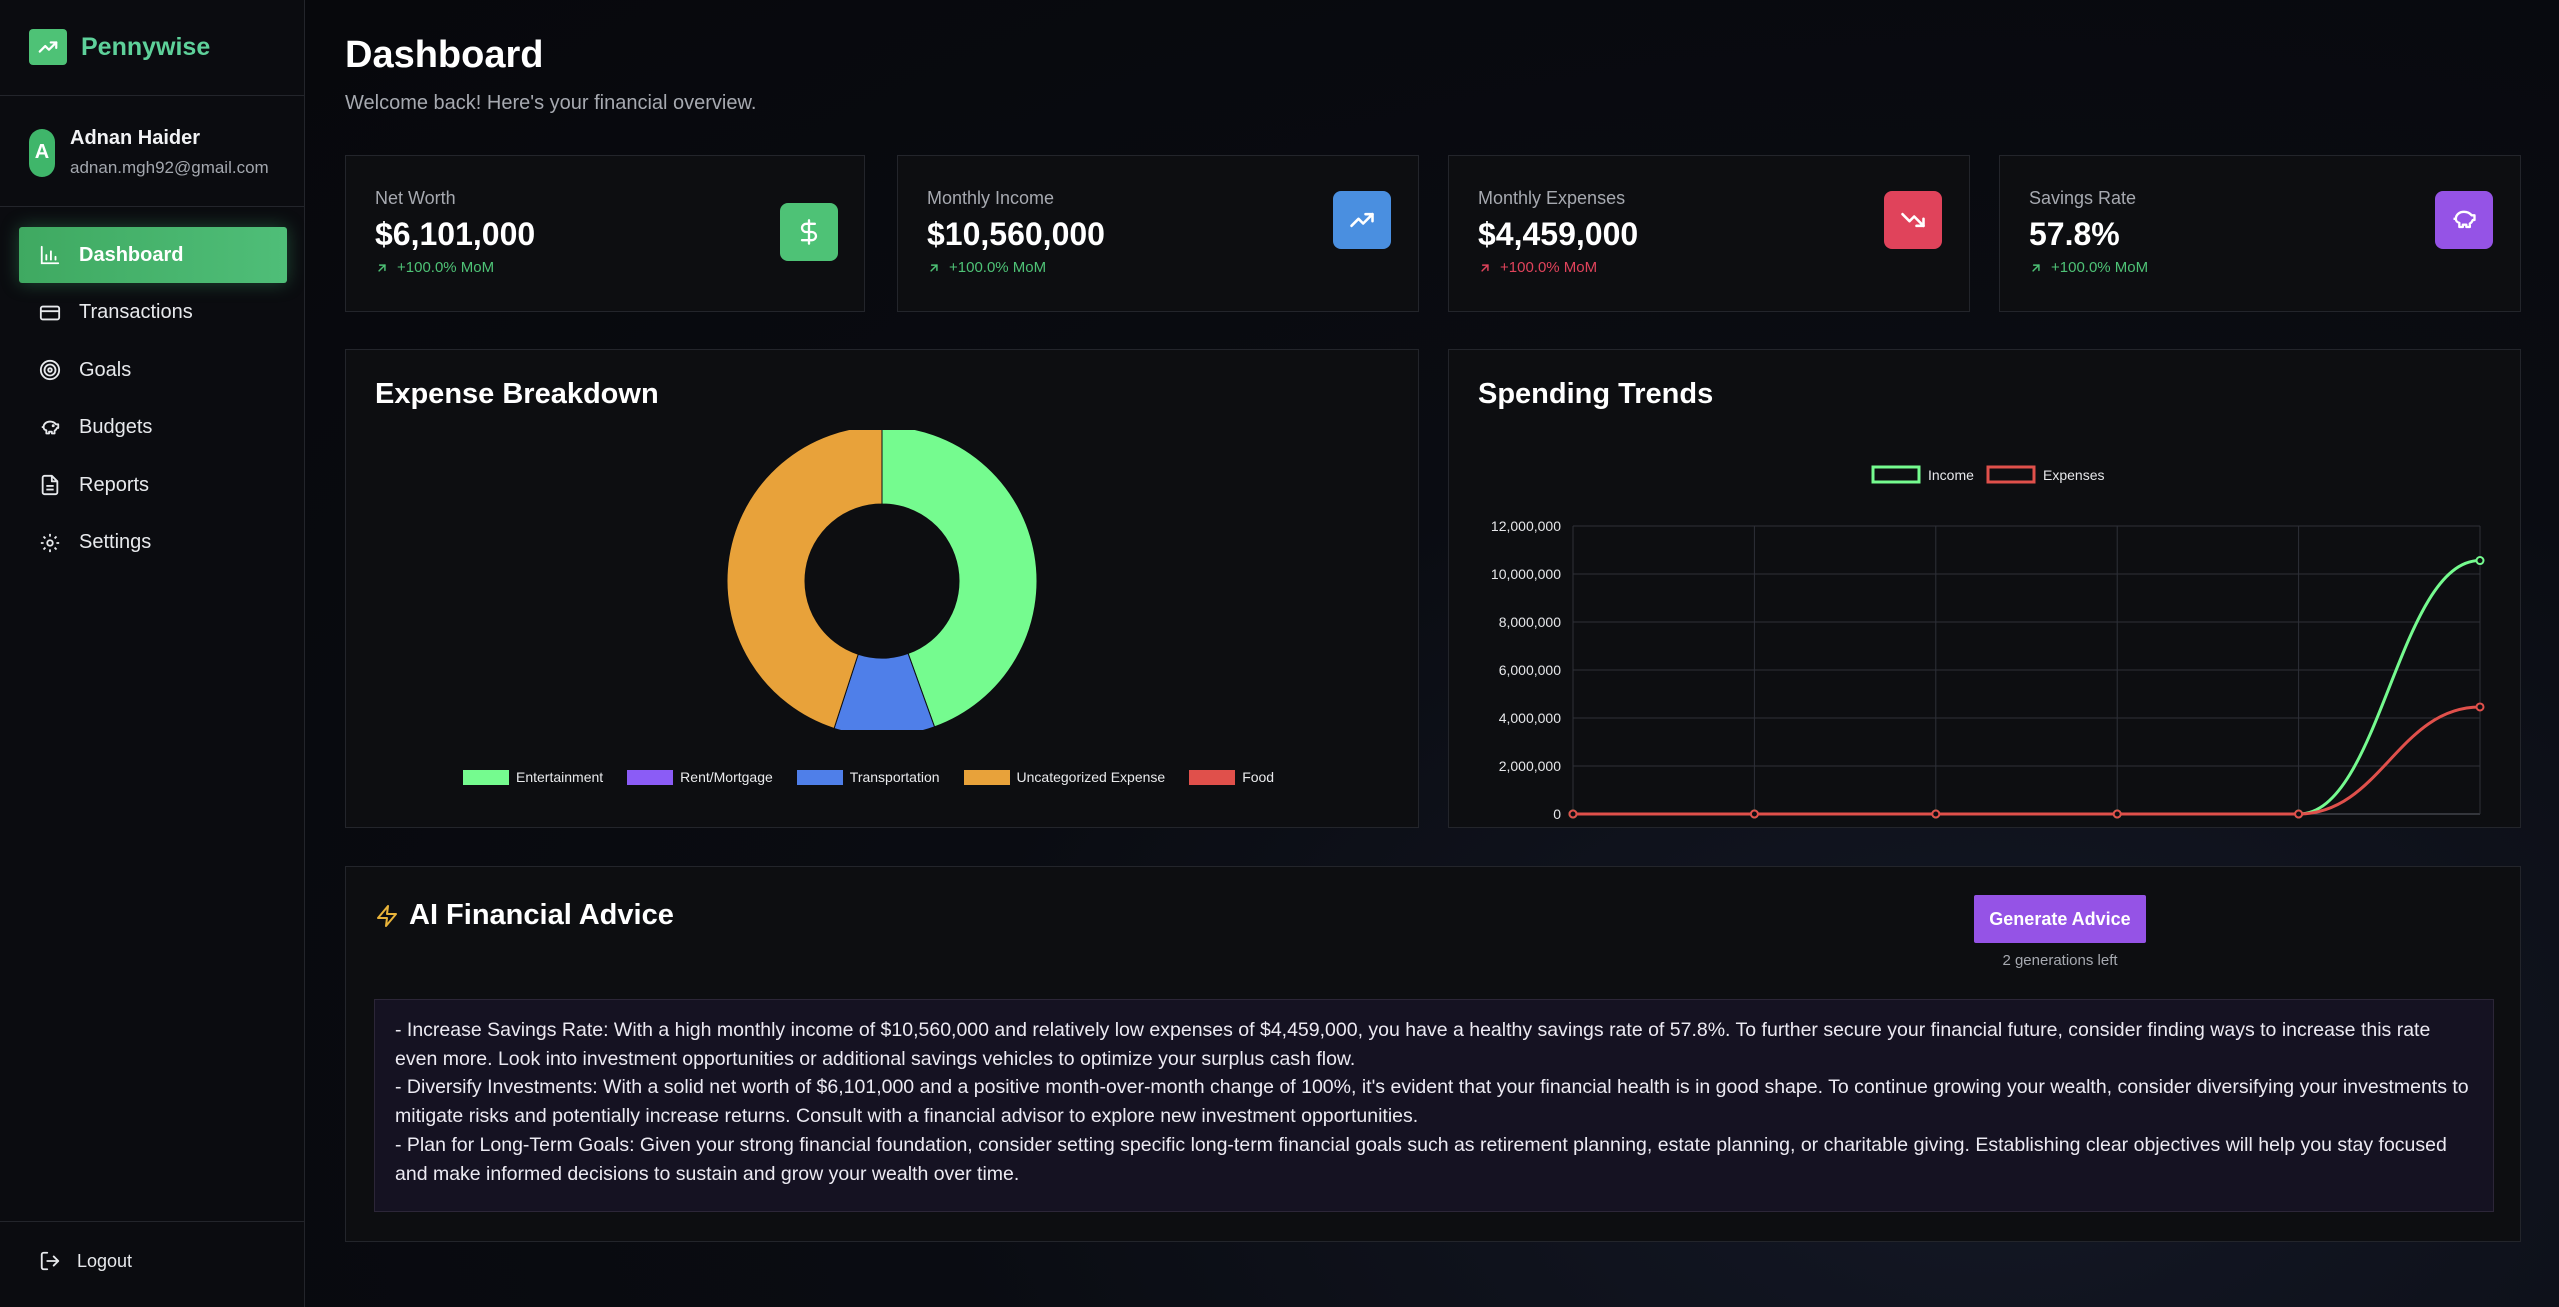 The image size is (2559, 1307). Describe the element at coordinates (1913, 220) in the screenshot. I see `trending-down-icon` at that location.